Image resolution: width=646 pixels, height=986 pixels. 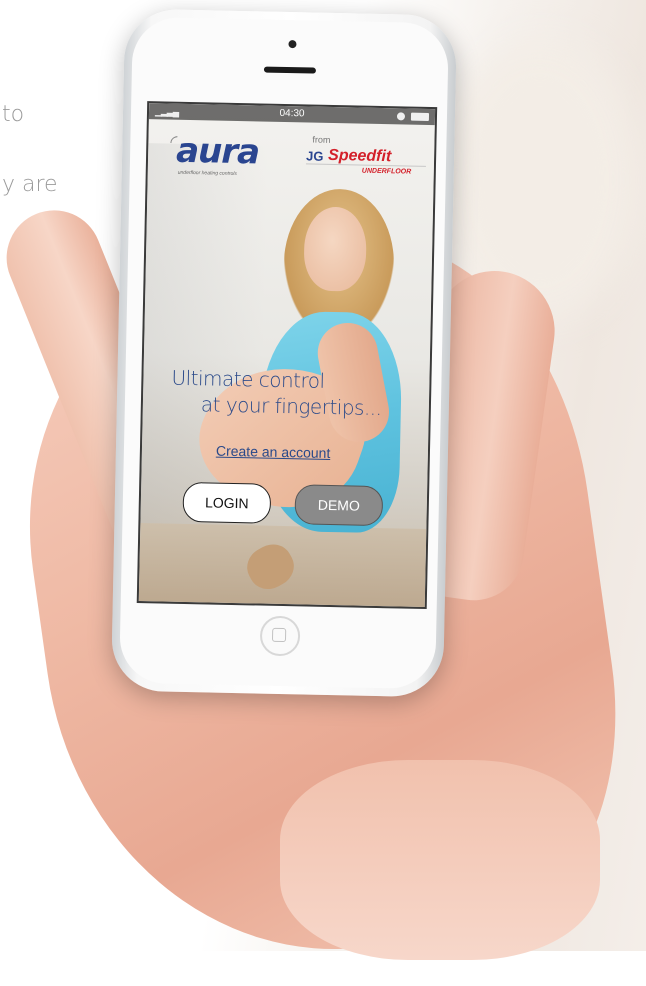 What do you see at coordinates (248, 379) in the screenshot?
I see `hero-tagline-line1: Ultimate control` at bounding box center [248, 379].